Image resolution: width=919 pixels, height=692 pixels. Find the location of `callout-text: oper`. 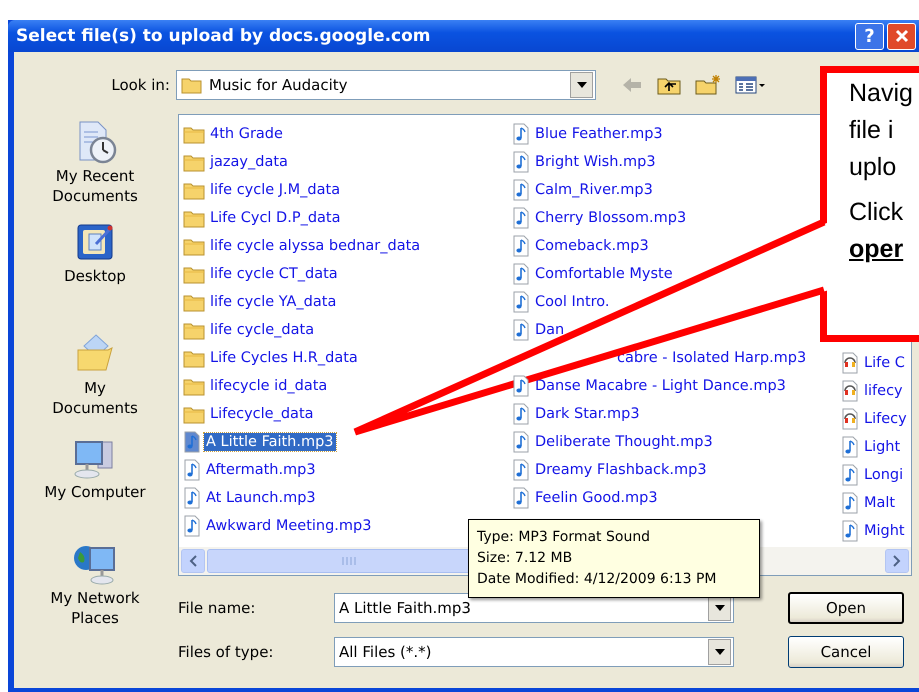

callout-text: oper is located at coordinates (876, 249).